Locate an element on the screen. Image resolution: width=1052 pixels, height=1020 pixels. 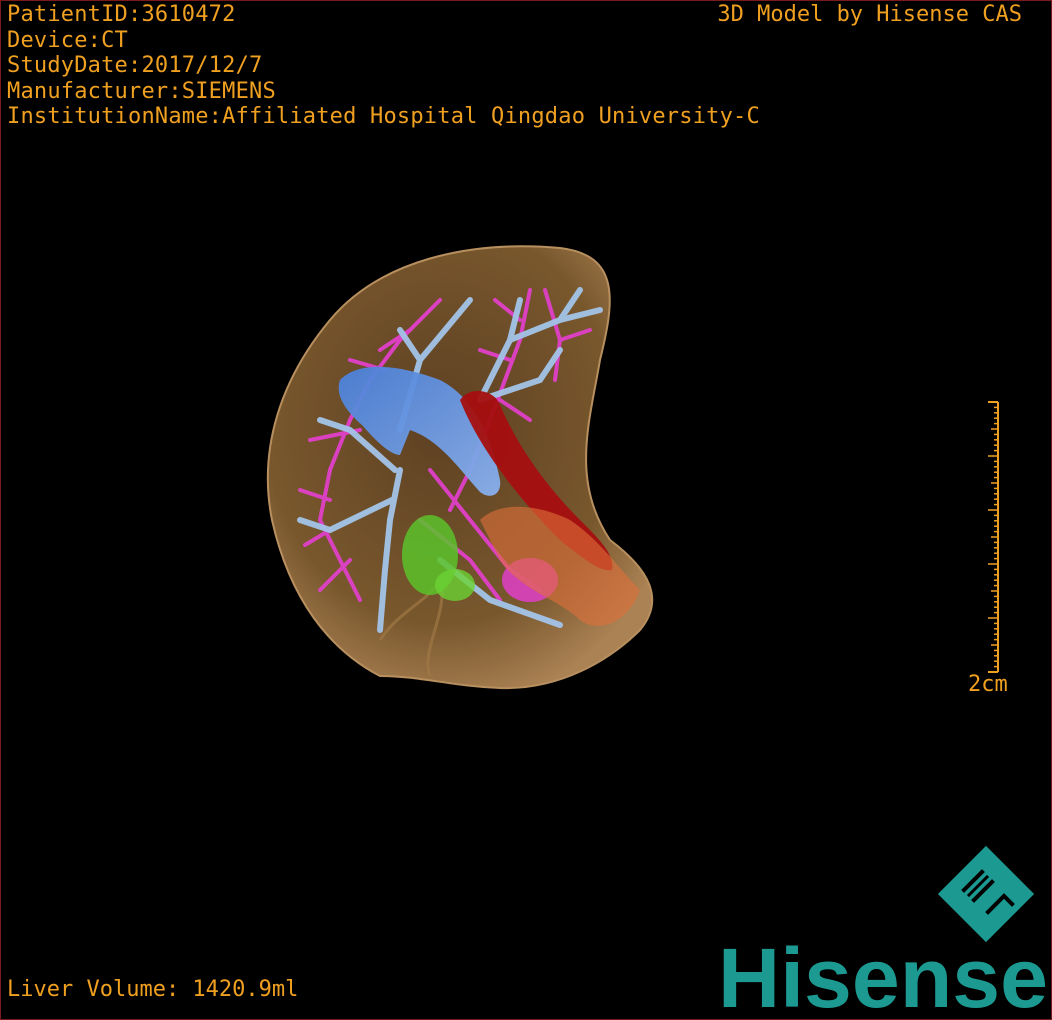
hisense-wordmark: Hisense is located at coordinates (883, 975).